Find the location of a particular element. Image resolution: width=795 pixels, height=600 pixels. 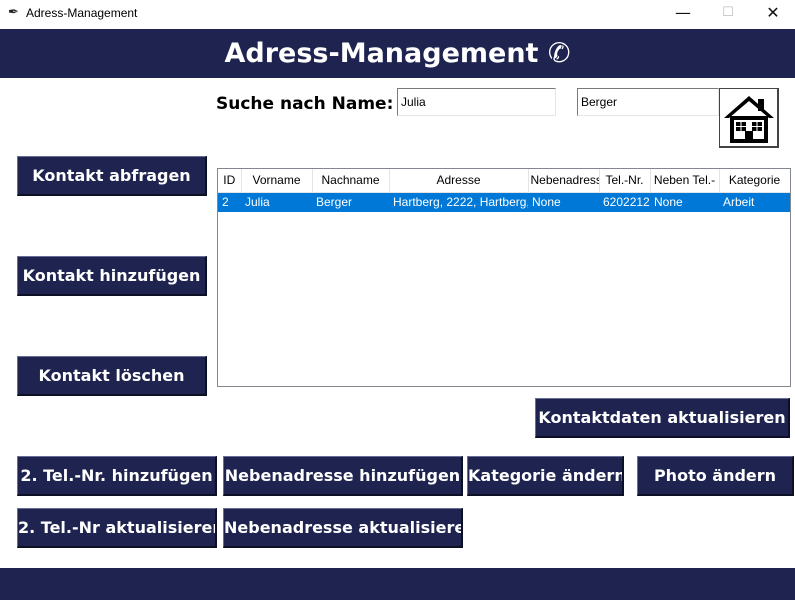

house-icon is located at coordinates (749, 119).